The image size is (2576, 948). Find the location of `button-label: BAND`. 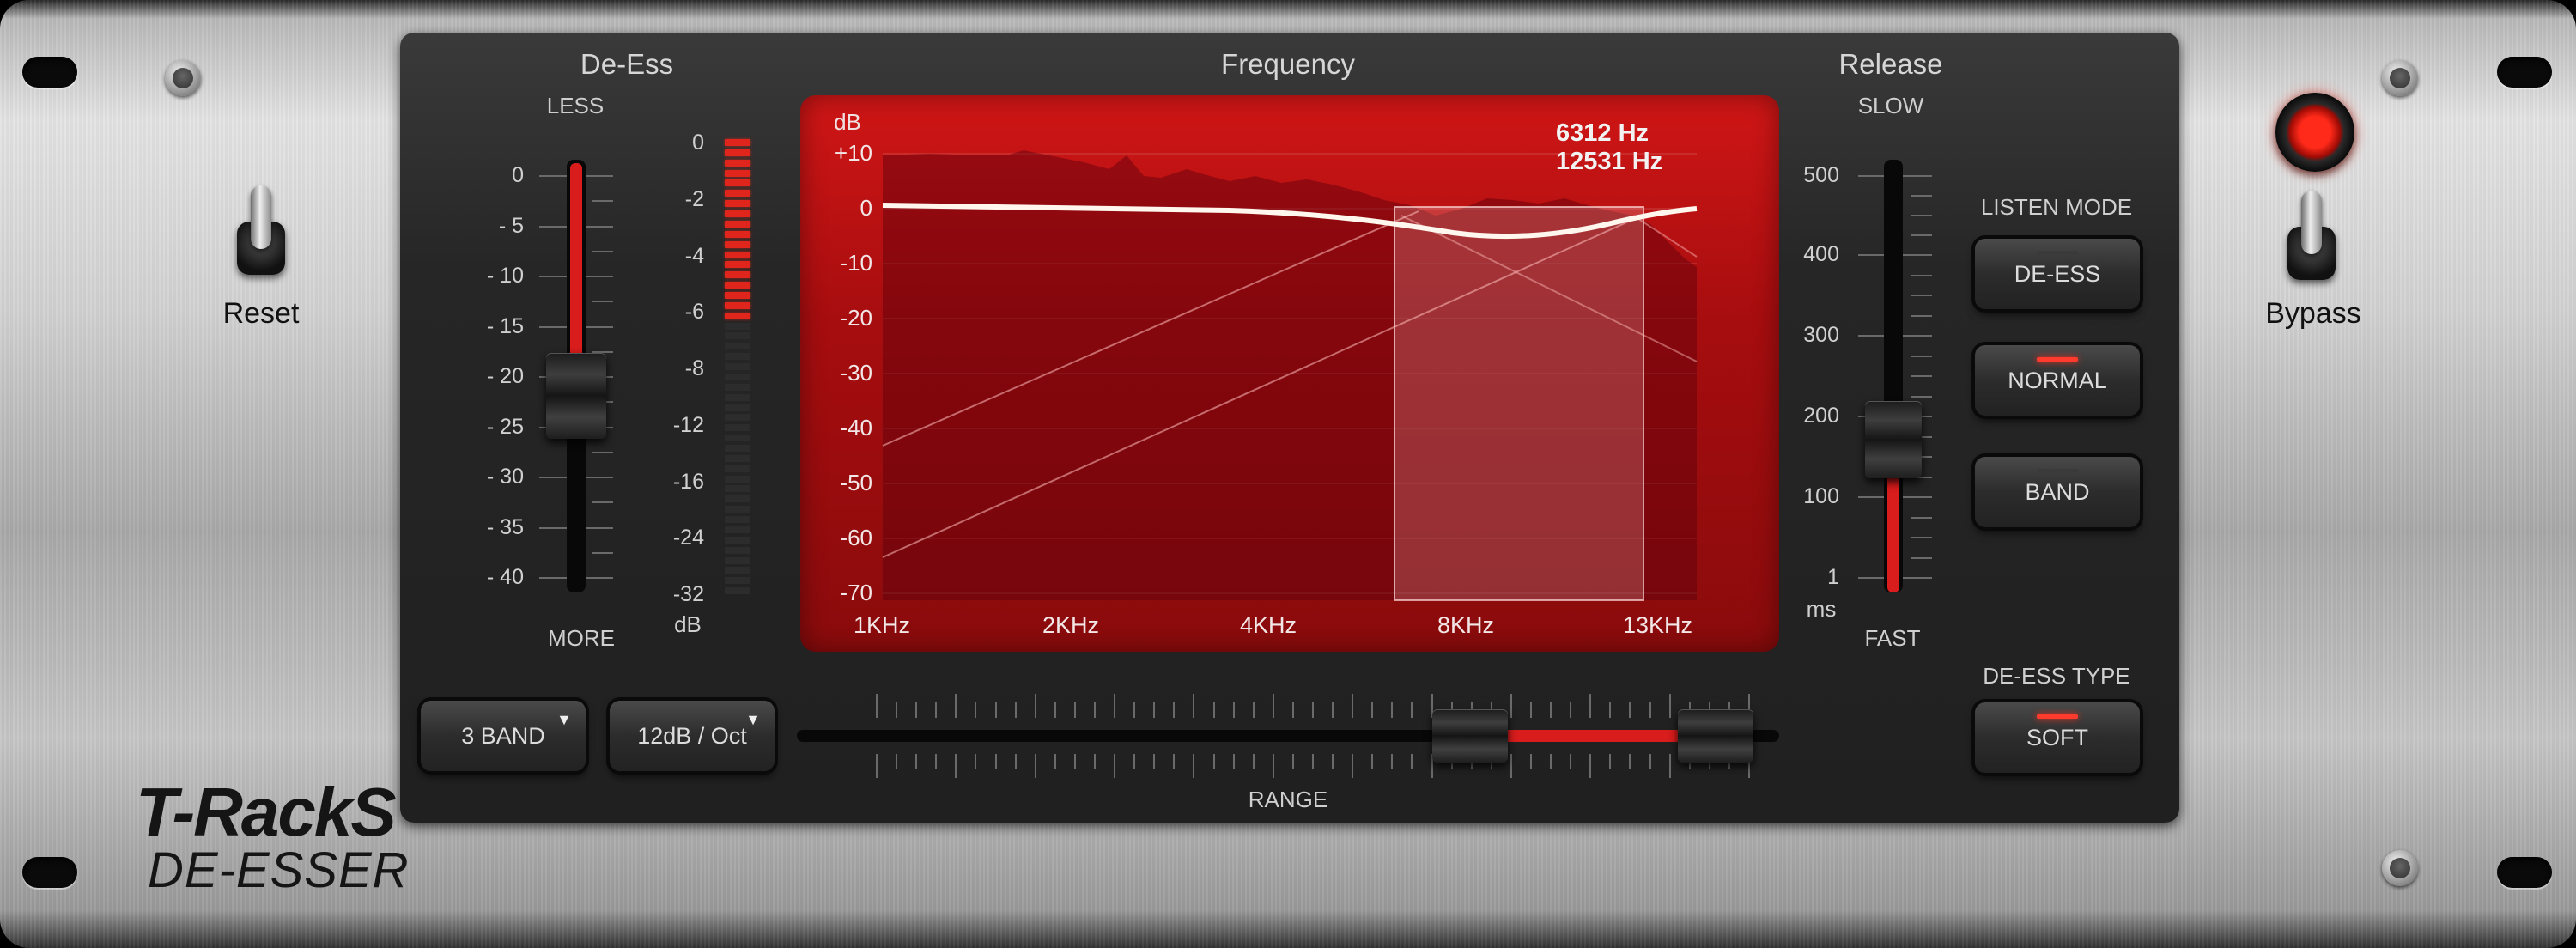

button-label: BAND is located at coordinates (2057, 491).